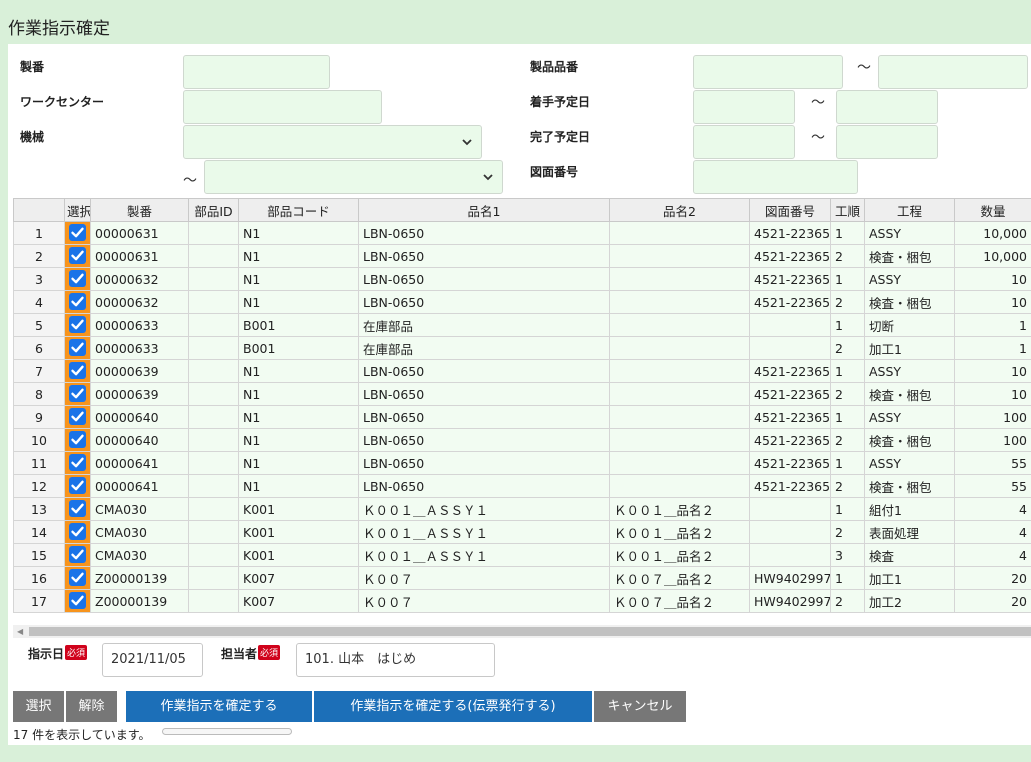 The width and height of the screenshot is (1031, 762). What do you see at coordinates (887, 107) in the screenshot?
I see `start-date-to-input` at bounding box center [887, 107].